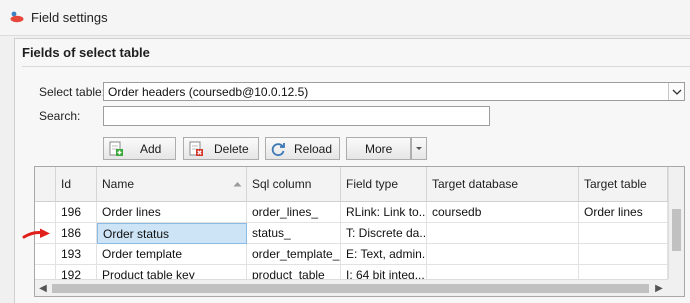 Image resolution: width=690 pixels, height=303 pixels. I want to click on horizontal-scrollbar: ◀ ▶, so click(351, 287).